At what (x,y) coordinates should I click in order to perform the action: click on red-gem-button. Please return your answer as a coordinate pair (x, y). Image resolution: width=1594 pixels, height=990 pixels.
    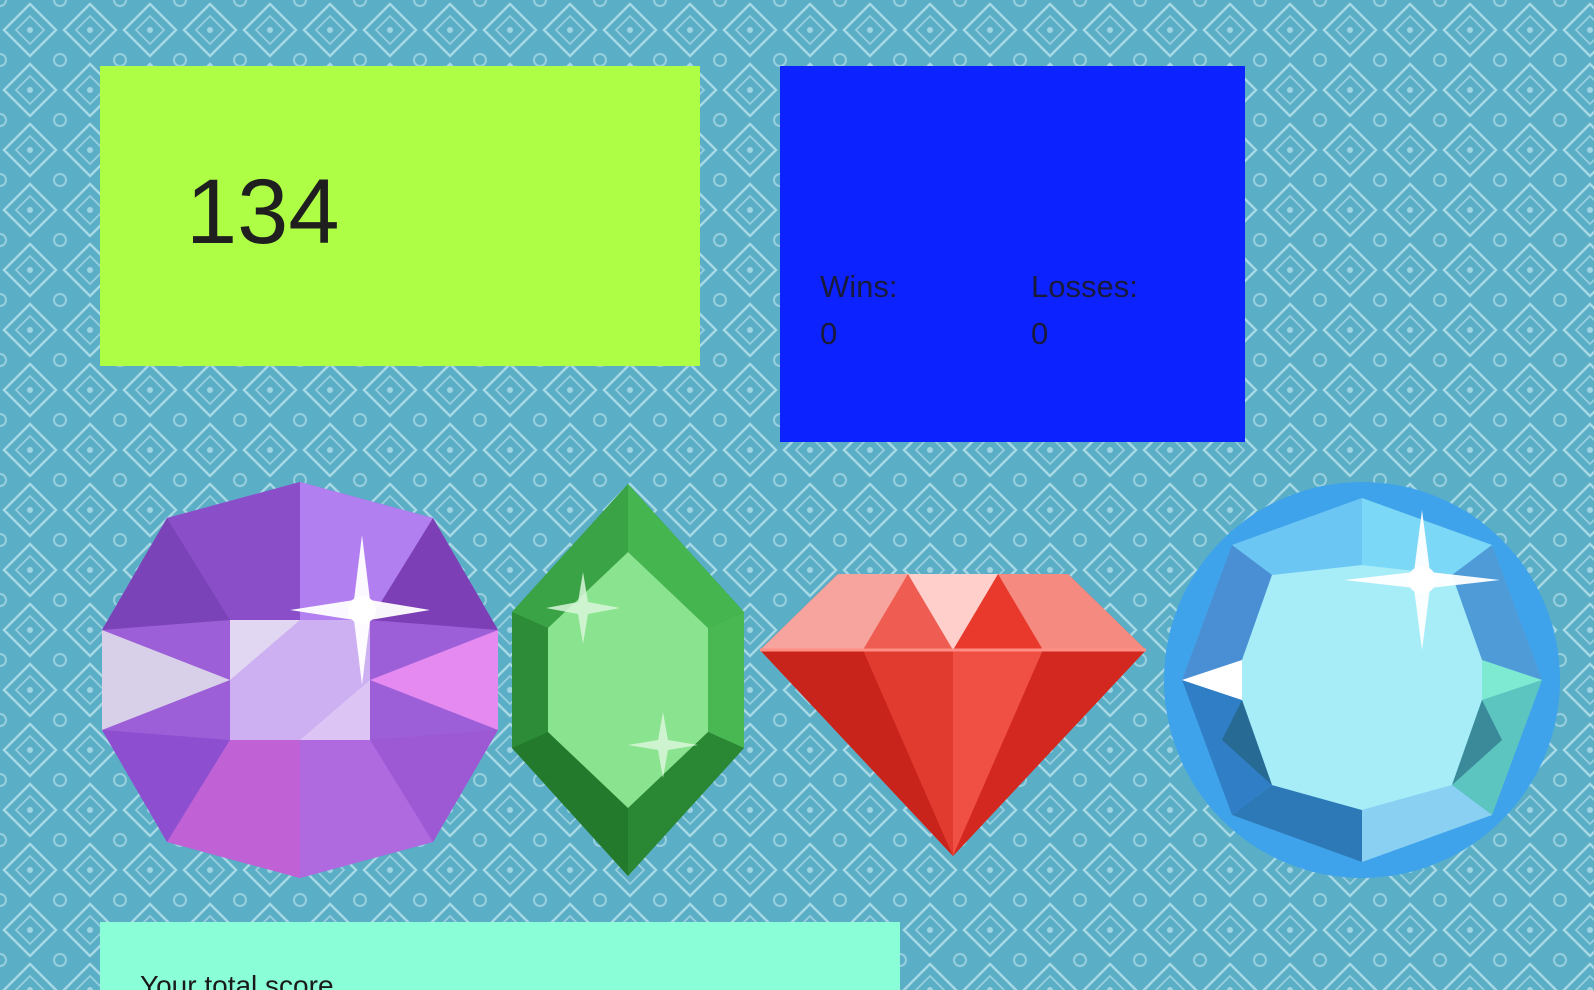
    Looking at the image, I should click on (953, 713).